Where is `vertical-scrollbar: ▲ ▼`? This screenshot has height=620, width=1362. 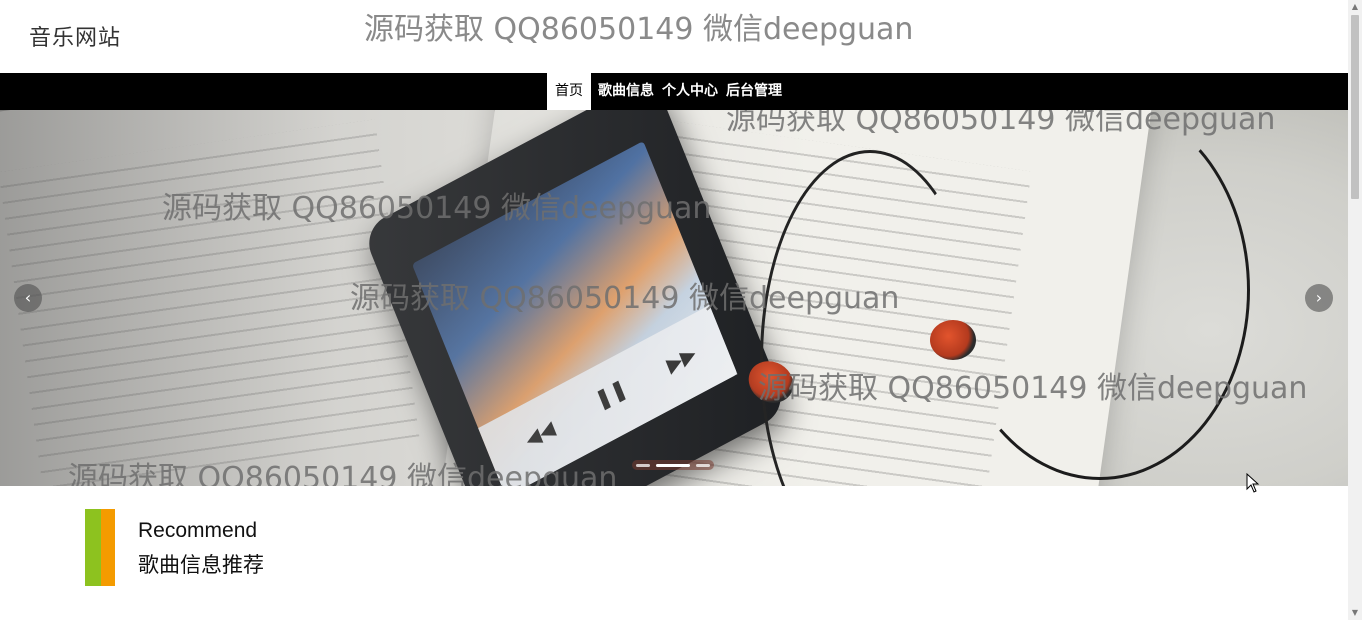 vertical-scrollbar: ▲ ▼ is located at coordinates (1355, 310).